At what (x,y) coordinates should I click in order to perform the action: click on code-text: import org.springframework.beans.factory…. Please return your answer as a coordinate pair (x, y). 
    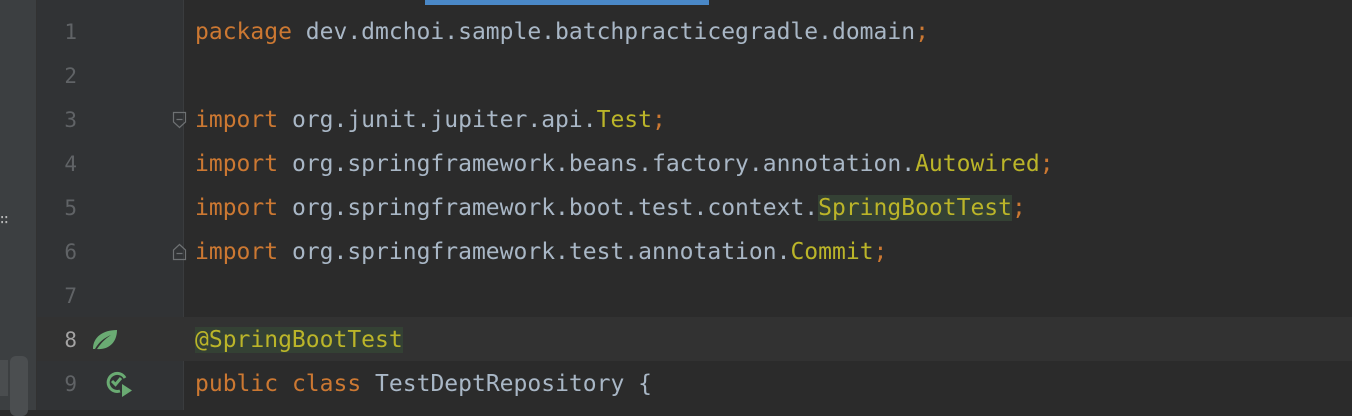
    Looking at the image, I should click on (624, 164).